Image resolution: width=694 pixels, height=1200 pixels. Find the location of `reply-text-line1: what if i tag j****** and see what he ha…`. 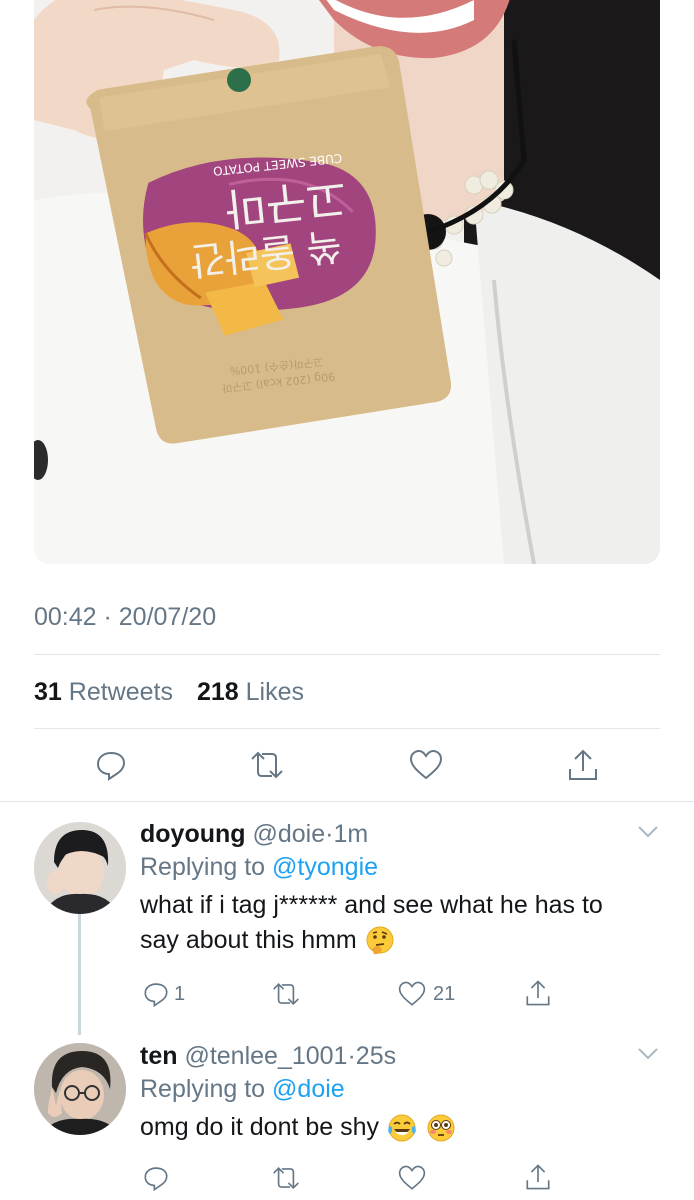

reply-text-line1: what if i tag j****** and see what he ha… is located at coordinates (371, 905).